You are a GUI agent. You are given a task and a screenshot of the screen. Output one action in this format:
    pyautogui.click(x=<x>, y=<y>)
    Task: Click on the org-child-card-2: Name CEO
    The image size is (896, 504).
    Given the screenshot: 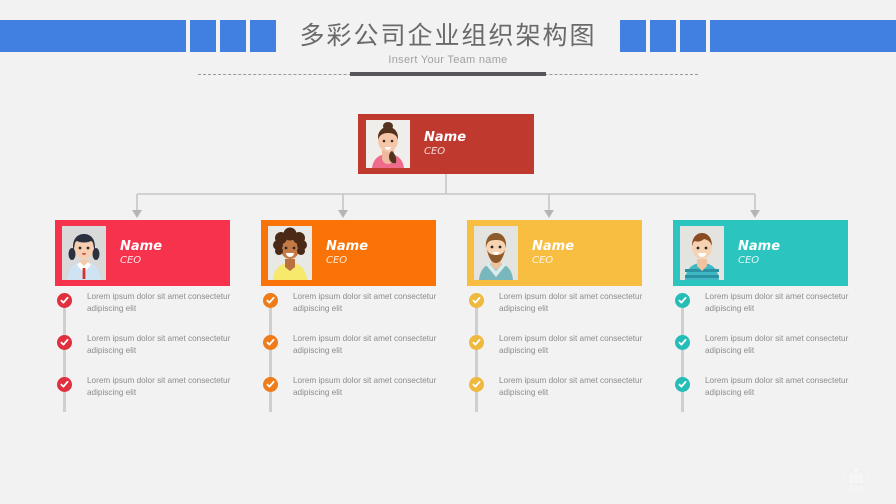 What is the action you would take?
    pyautogui.click(x=348, y=253)
    